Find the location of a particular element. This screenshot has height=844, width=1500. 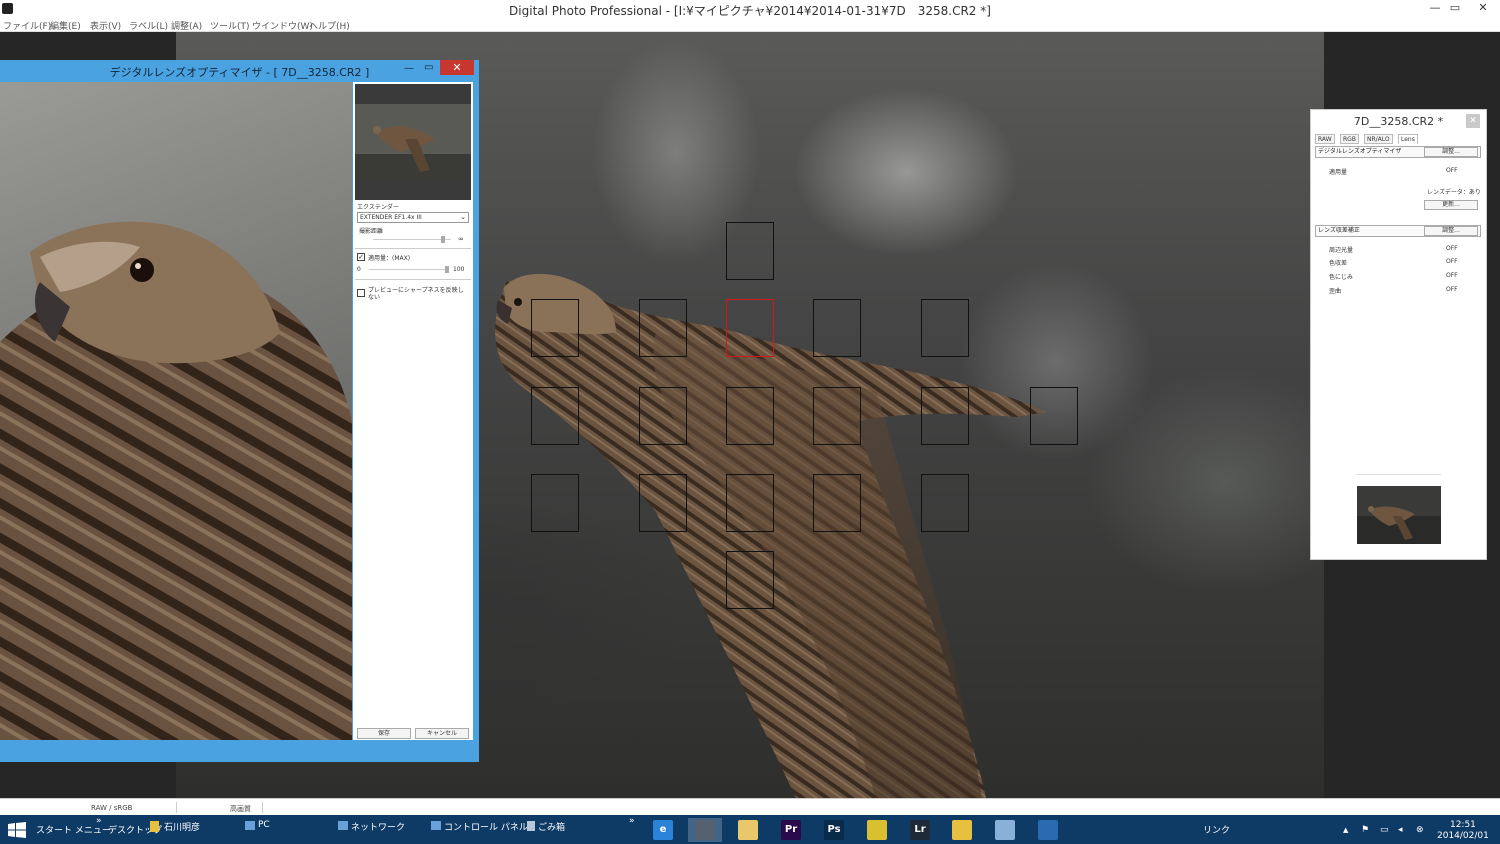

network-tray-icon: ▭ is located at coordinates (1385, 830).